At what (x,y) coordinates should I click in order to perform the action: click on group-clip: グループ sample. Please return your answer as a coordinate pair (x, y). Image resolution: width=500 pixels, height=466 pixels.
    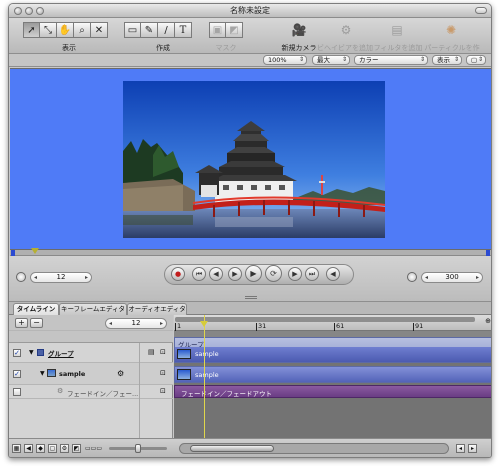
    Looking at the image, I should click on (332, 350).